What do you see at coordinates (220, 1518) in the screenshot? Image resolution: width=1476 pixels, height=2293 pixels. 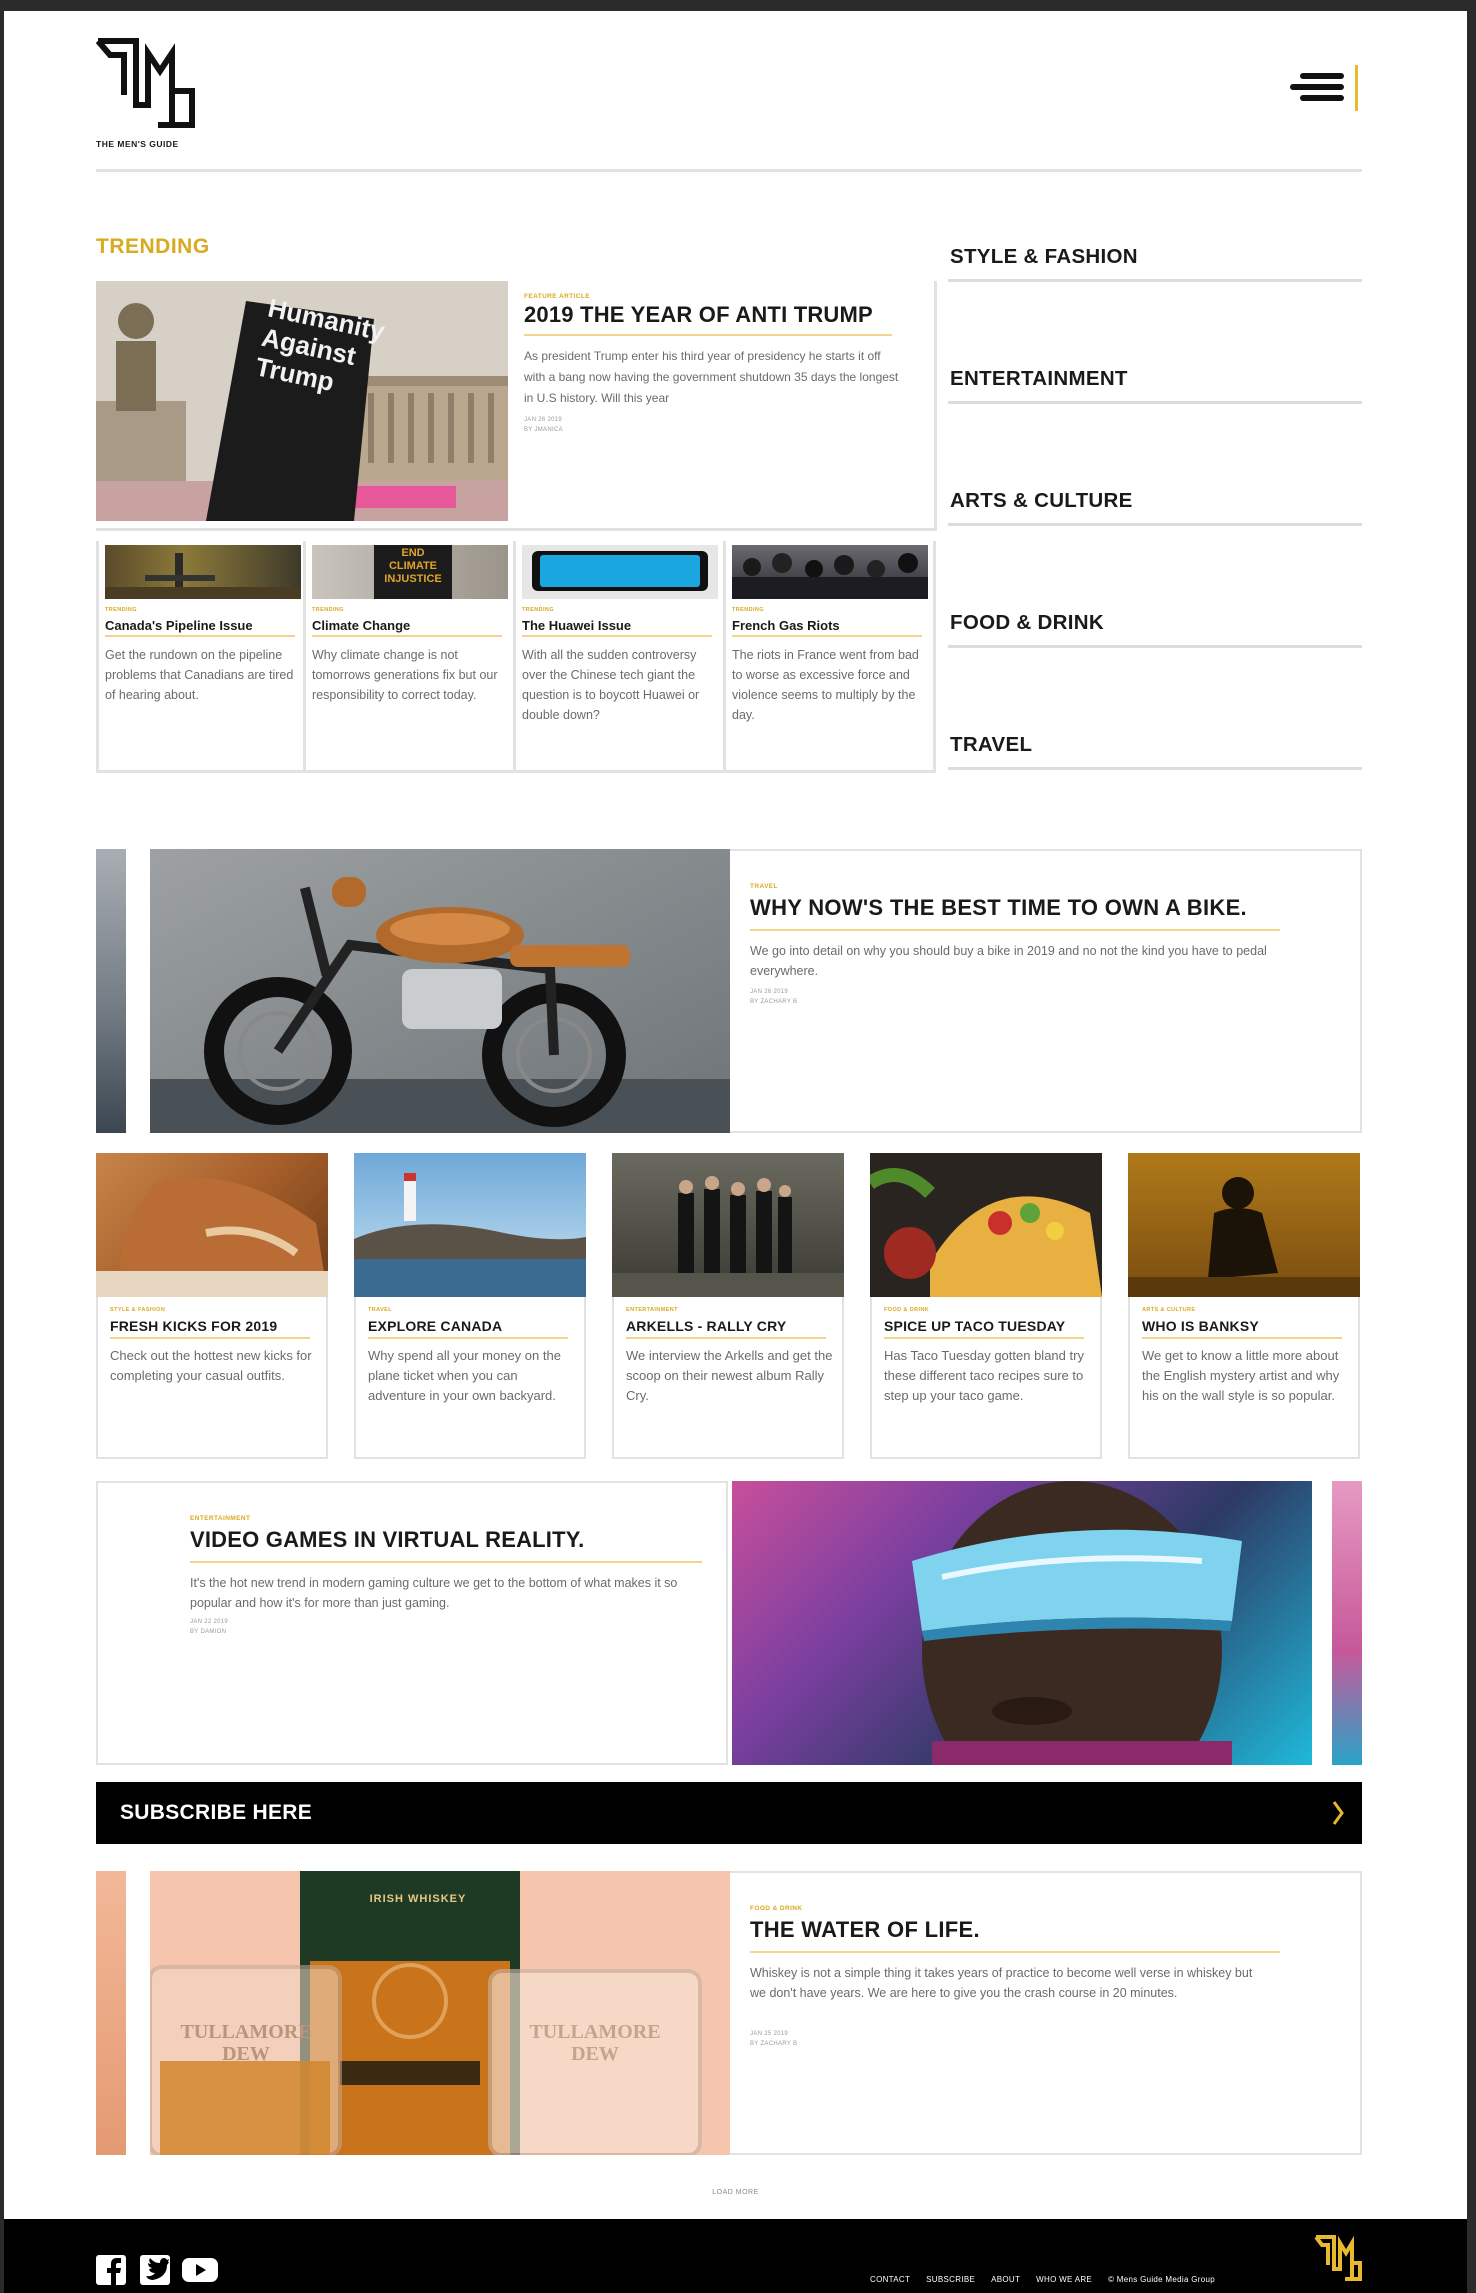 I see `vr-kicker: ENTERTAINMENT` at bounding box center [220, 1518].